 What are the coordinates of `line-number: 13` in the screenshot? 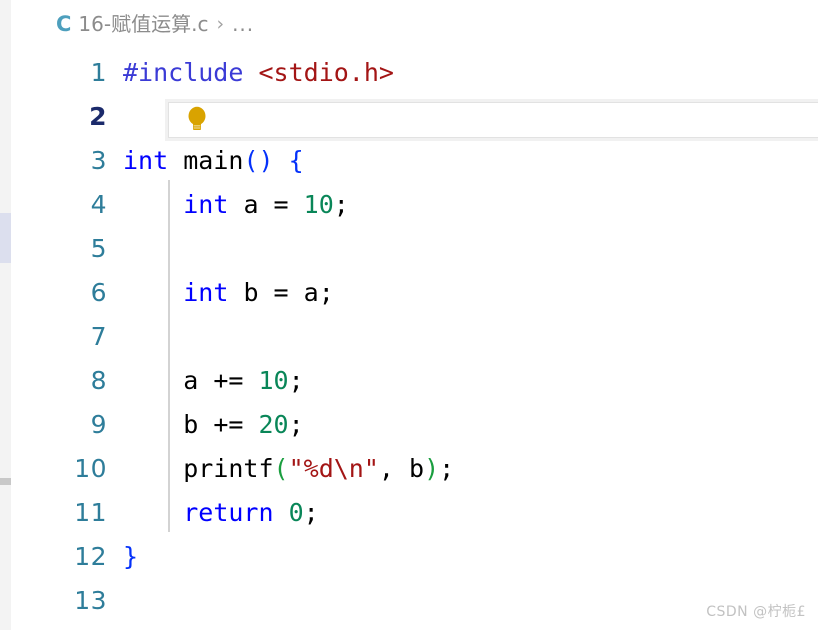 It's located at (90, 600).